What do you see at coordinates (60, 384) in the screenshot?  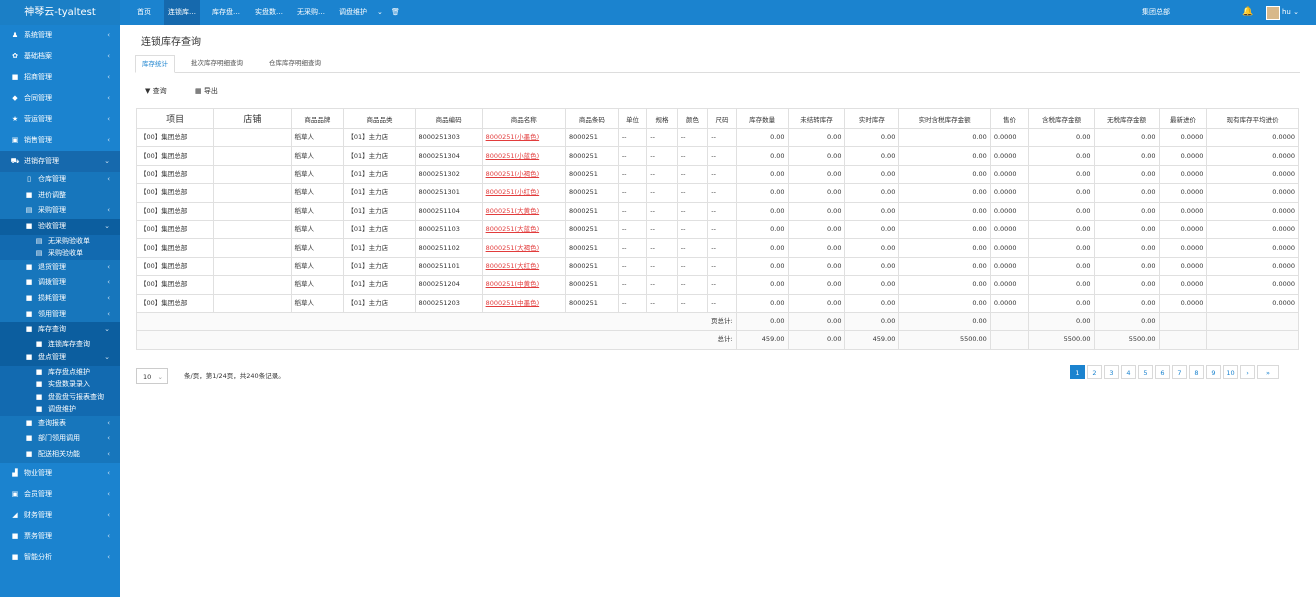 I see `sidebar-item: ■ 实盘数录录入` at bounding box center [60, 384].